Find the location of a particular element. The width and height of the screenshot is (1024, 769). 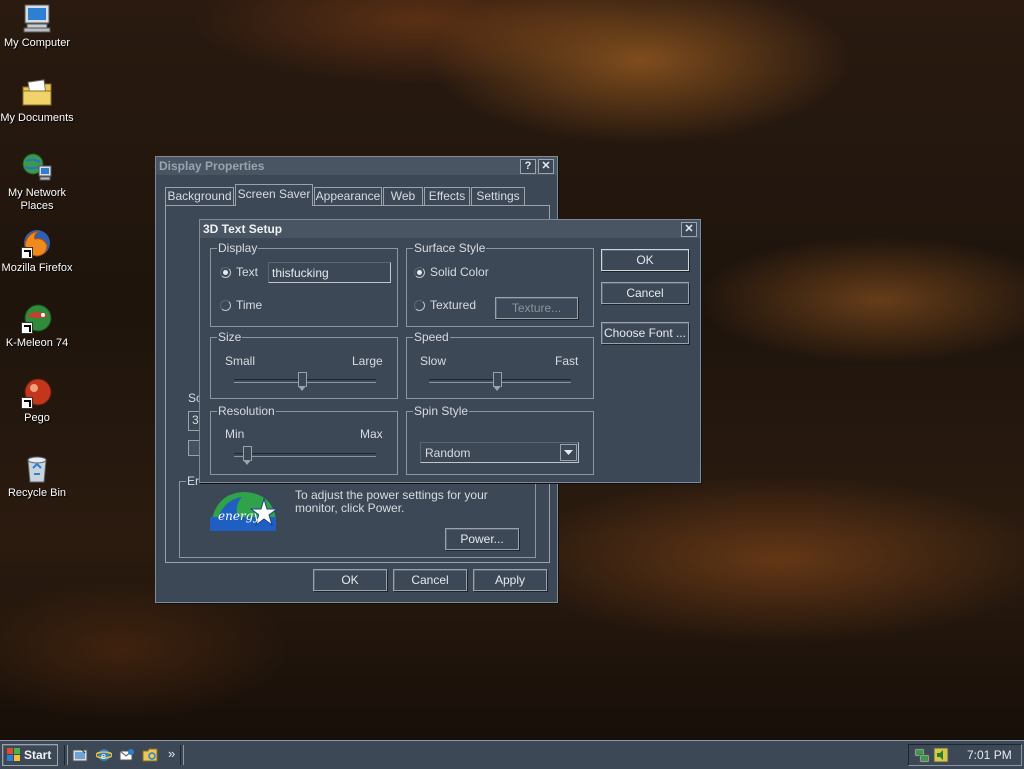

taskbar: Start e » 7:01 PM is located at coordinates (512, 754).